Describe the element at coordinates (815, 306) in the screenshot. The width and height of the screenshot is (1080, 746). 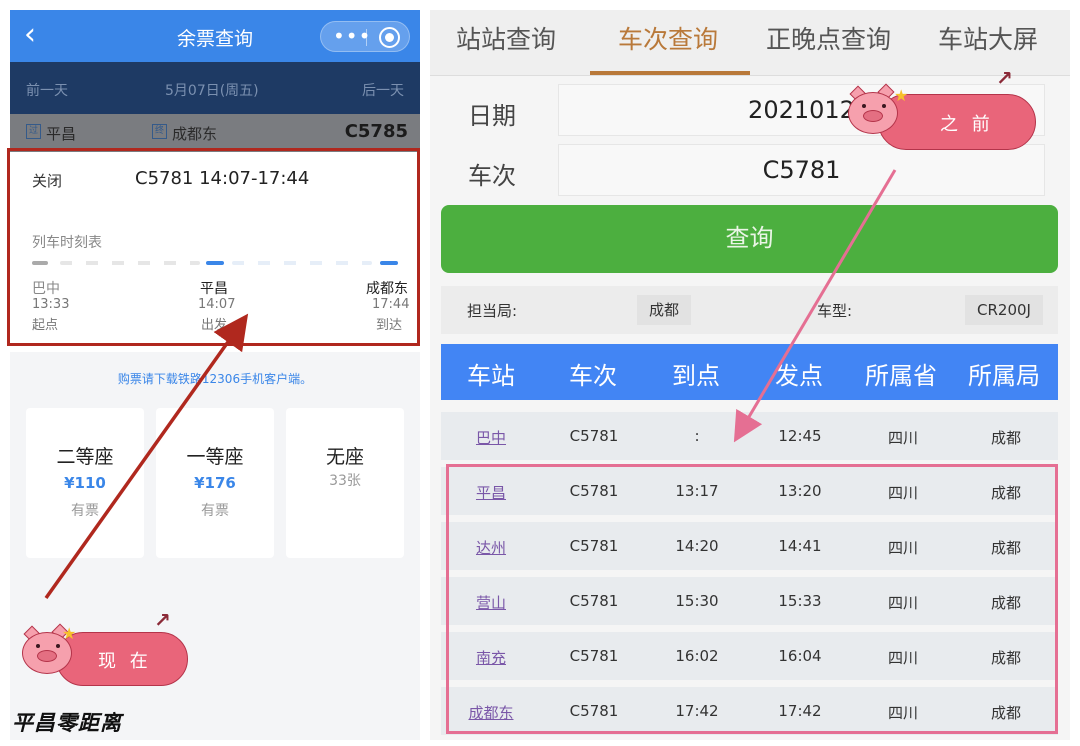
I see `arrow-before` at that location.